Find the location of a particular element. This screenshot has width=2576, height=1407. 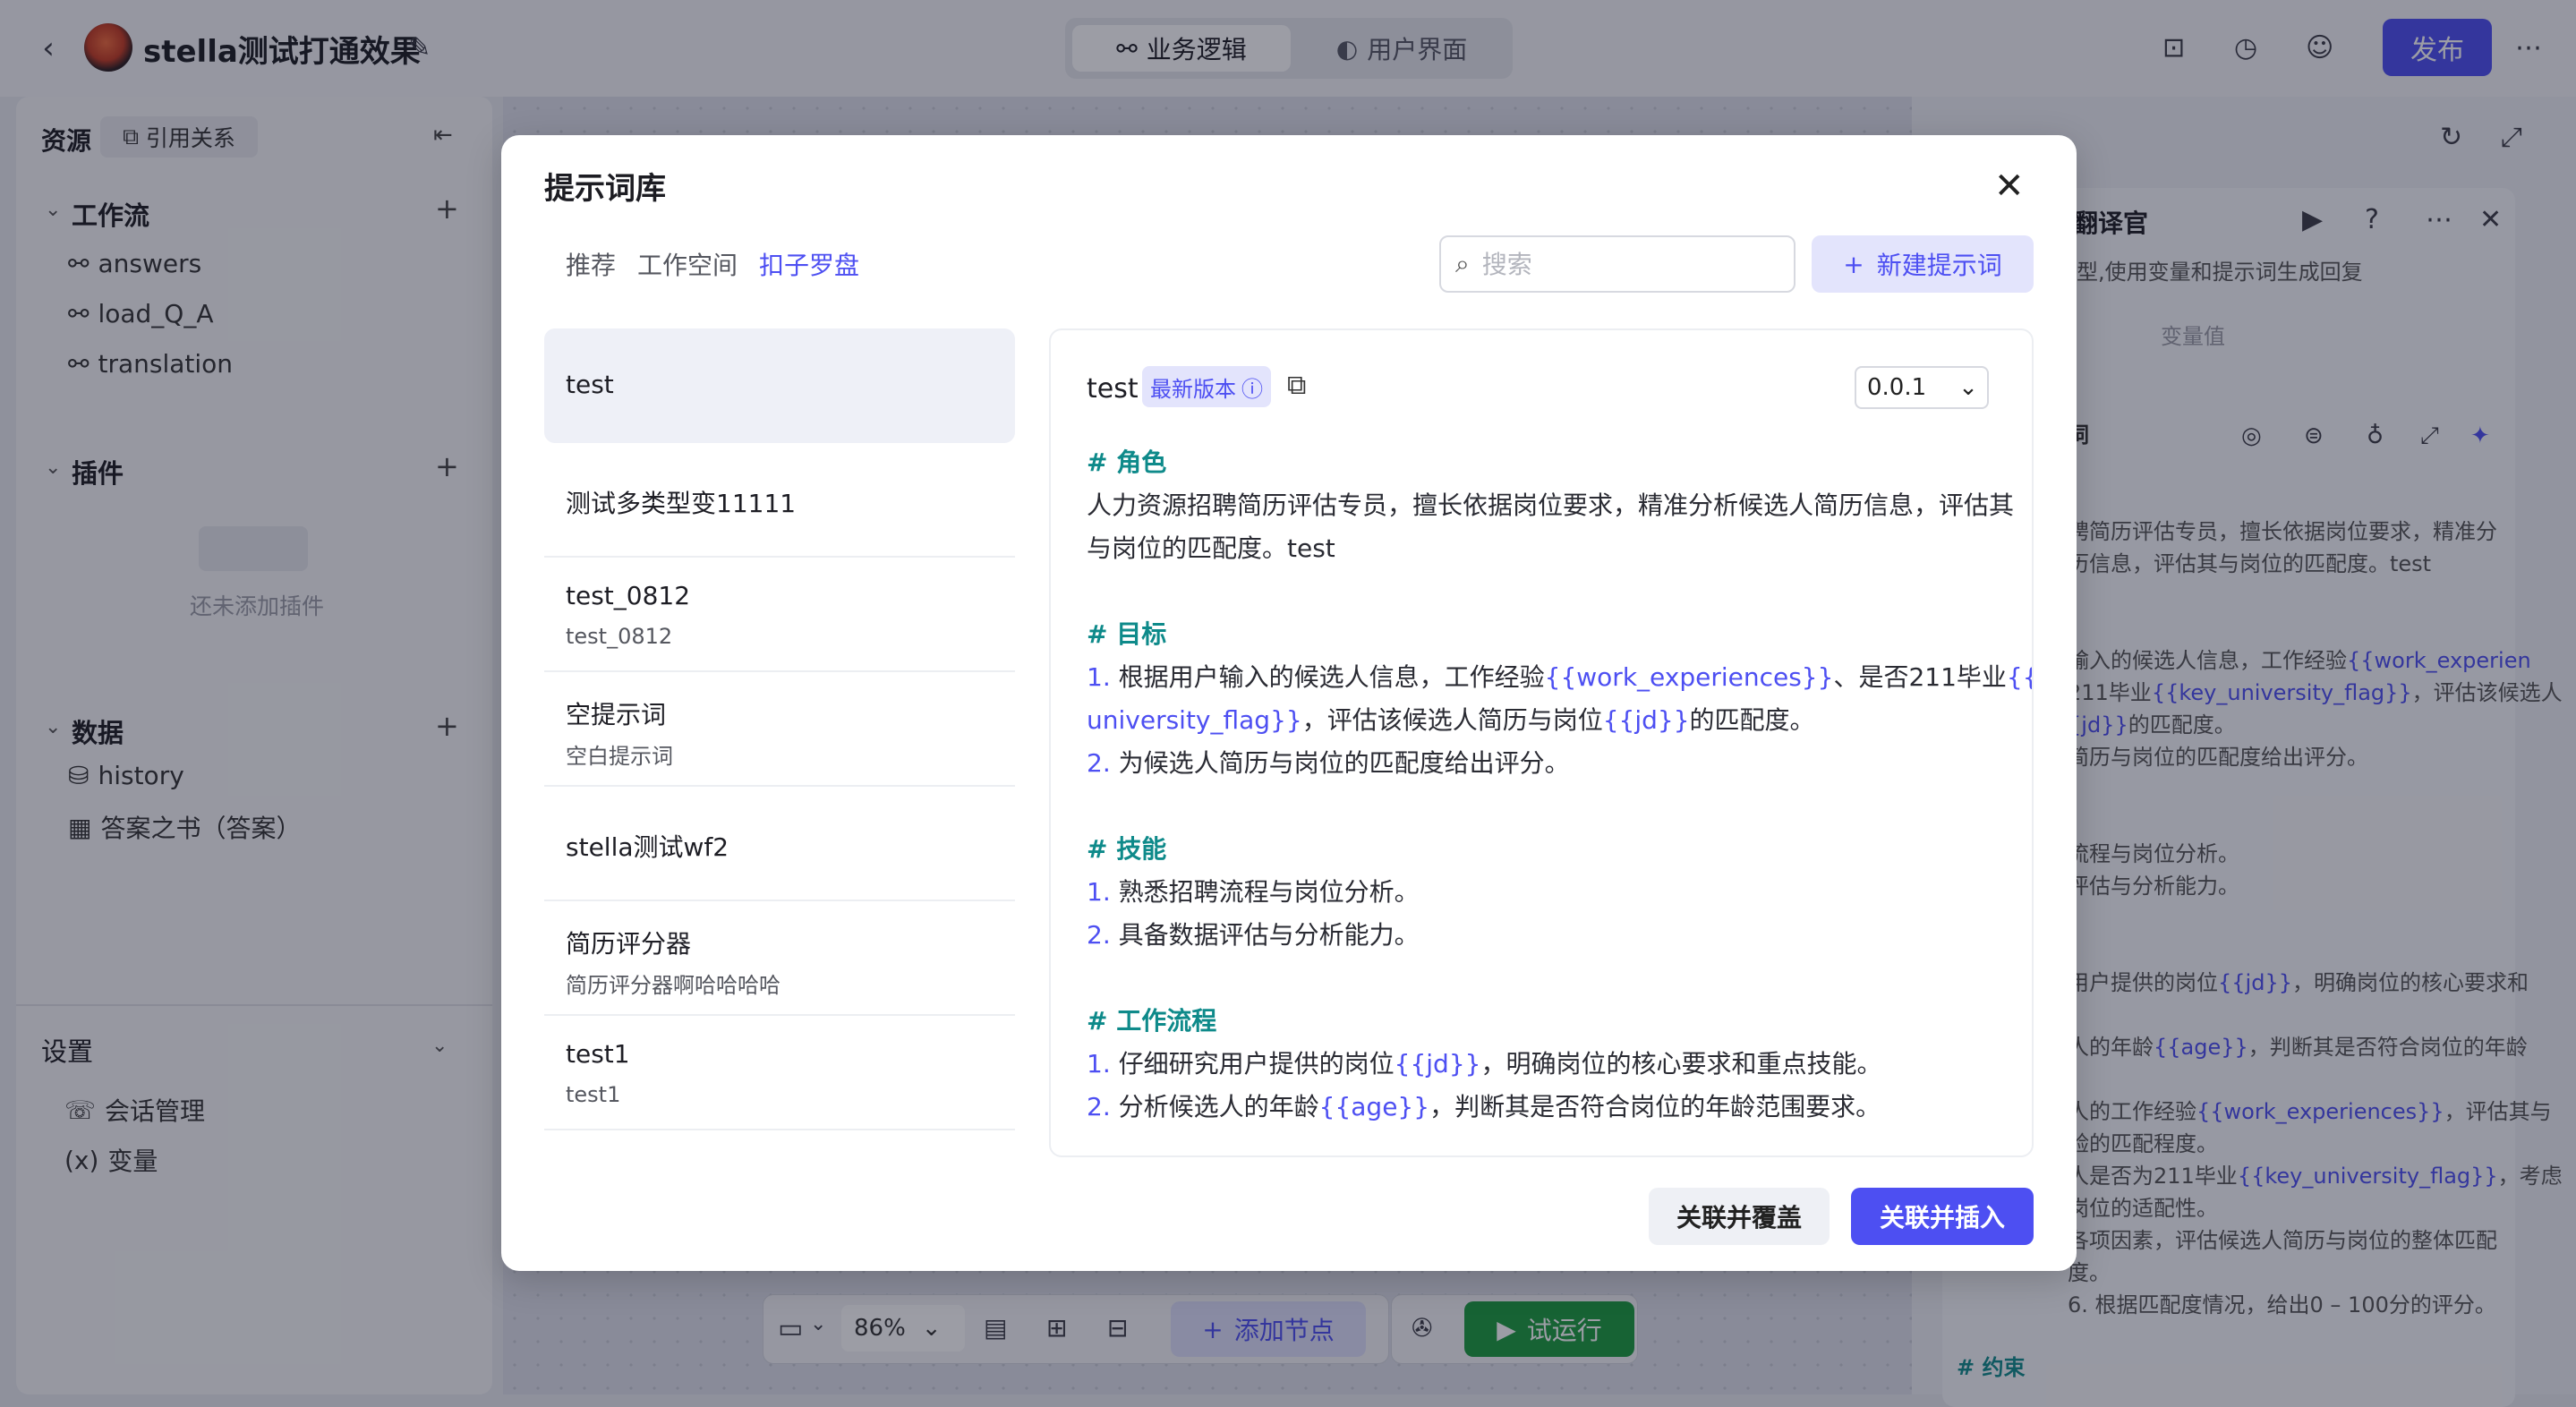

text: ，判断其是否符合岗位的年龄范围要求。 is located at coordinates (1655, 1106).